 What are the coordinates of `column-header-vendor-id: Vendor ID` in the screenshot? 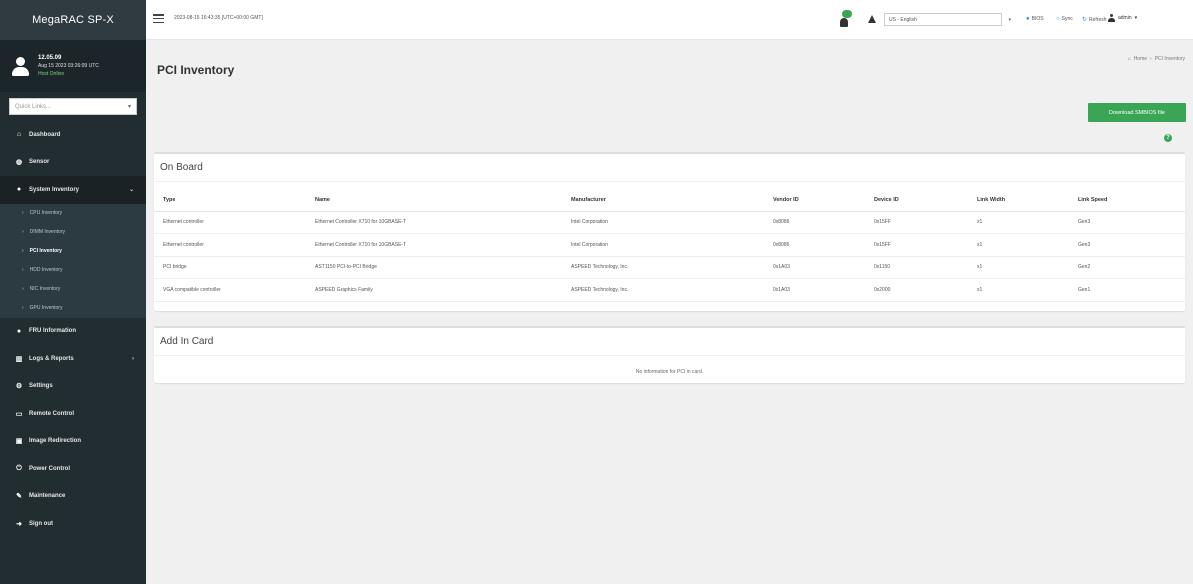 It's located at (814, 201).